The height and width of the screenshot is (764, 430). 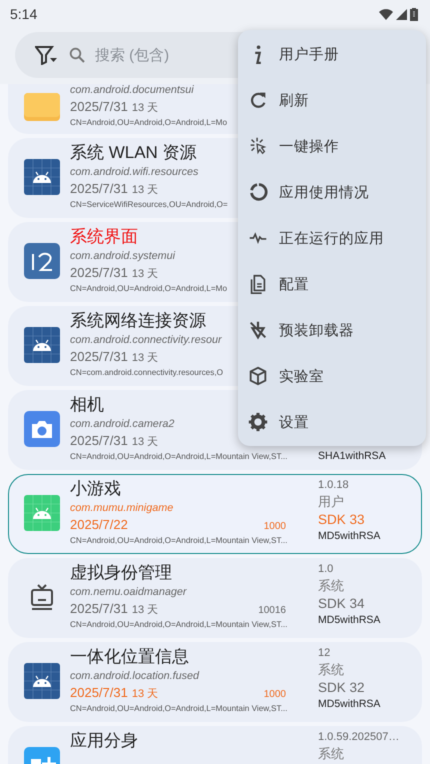 I want to click on app-name: 小游戏, so click(x=95, y=489).